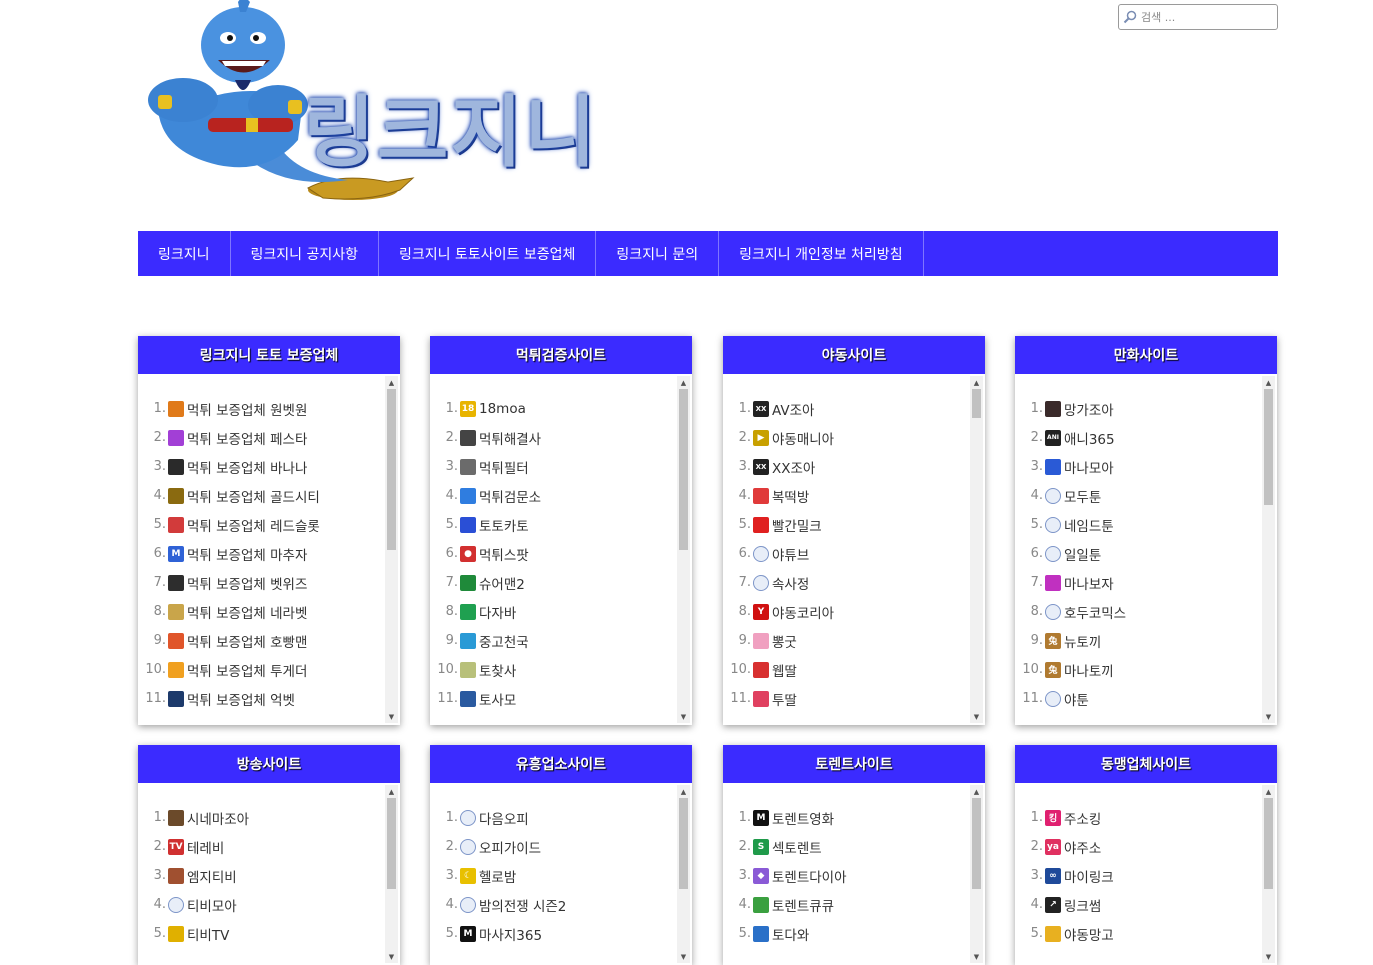 Image resolution: width=1373 pixels, height=965 pixels. Describe the element at coordinates (784, 699) in the screenshot. I see `item-link: 투딸` at that location.